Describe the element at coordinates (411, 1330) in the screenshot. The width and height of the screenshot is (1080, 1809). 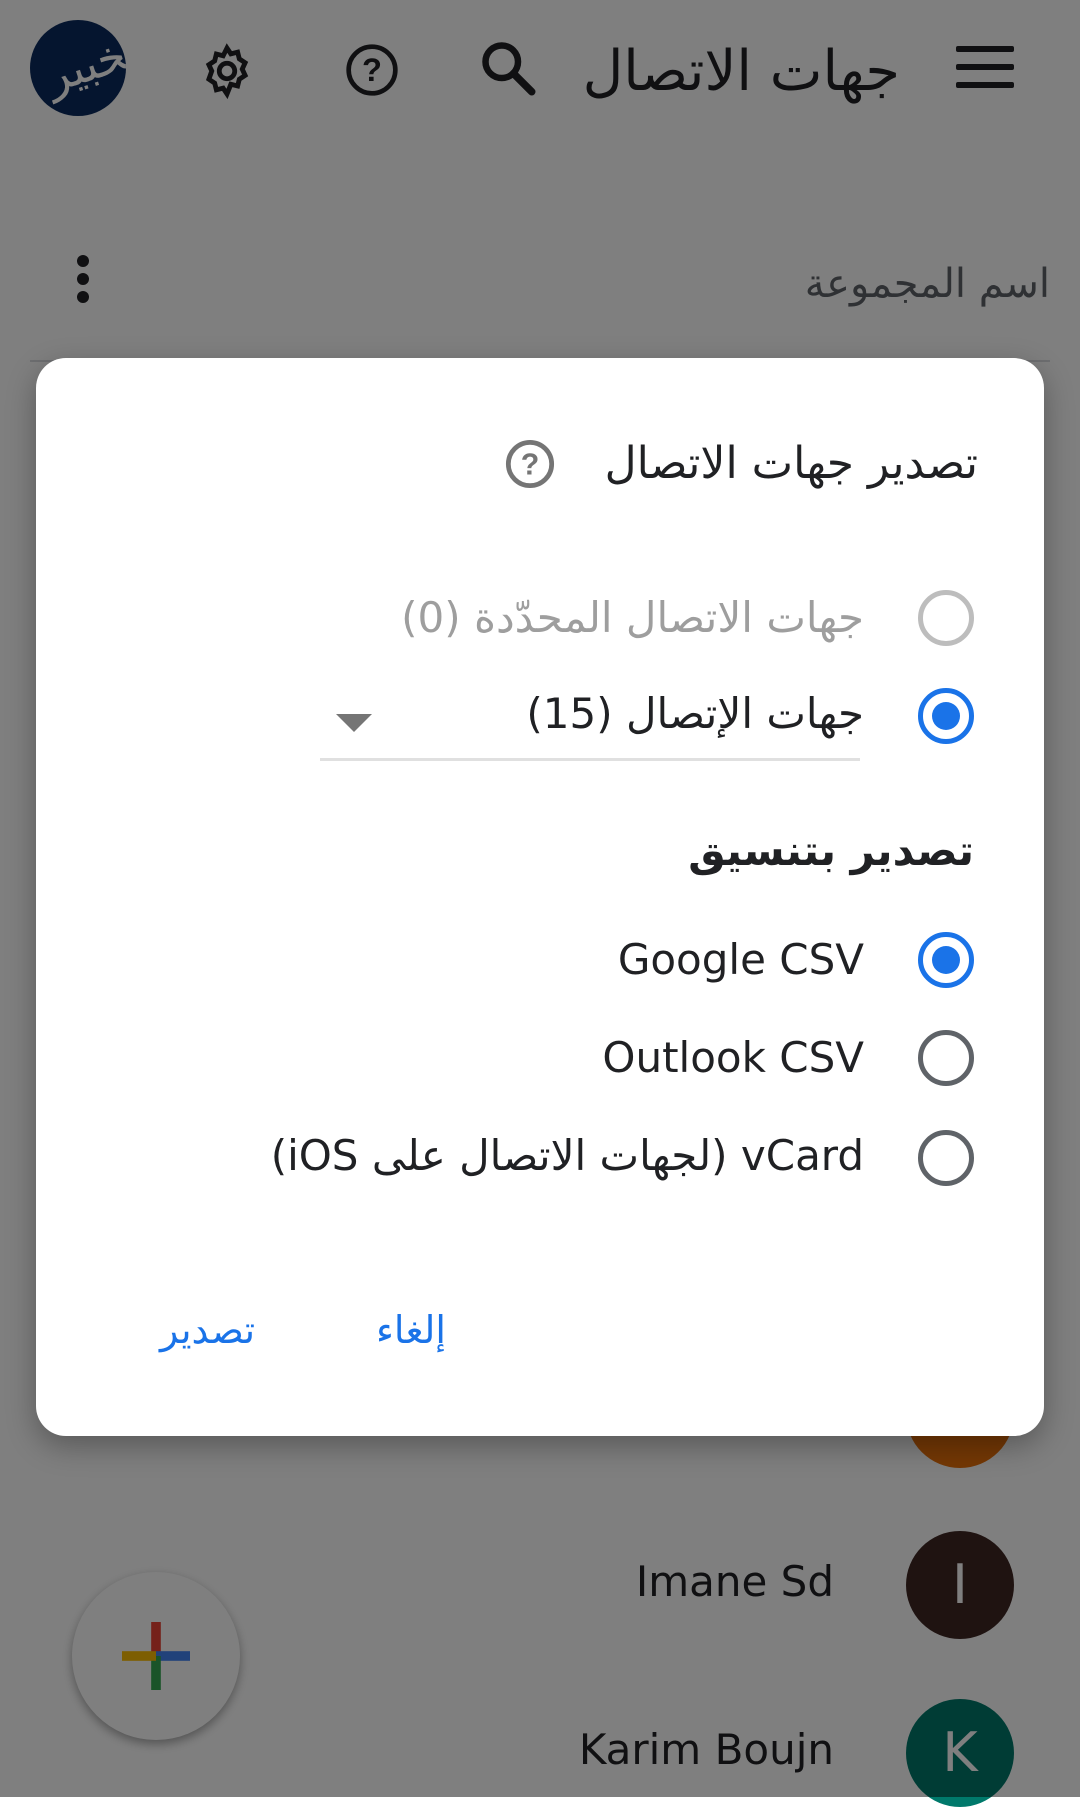
I see `cancel-button: إلغاء` at that location.